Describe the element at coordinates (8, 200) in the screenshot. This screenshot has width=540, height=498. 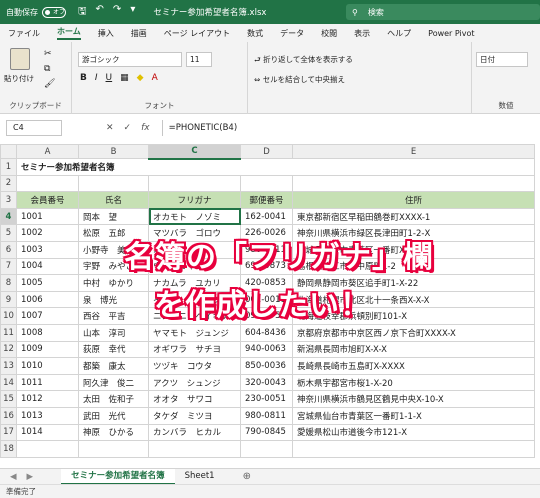
I see `row-header: 3` at that location.